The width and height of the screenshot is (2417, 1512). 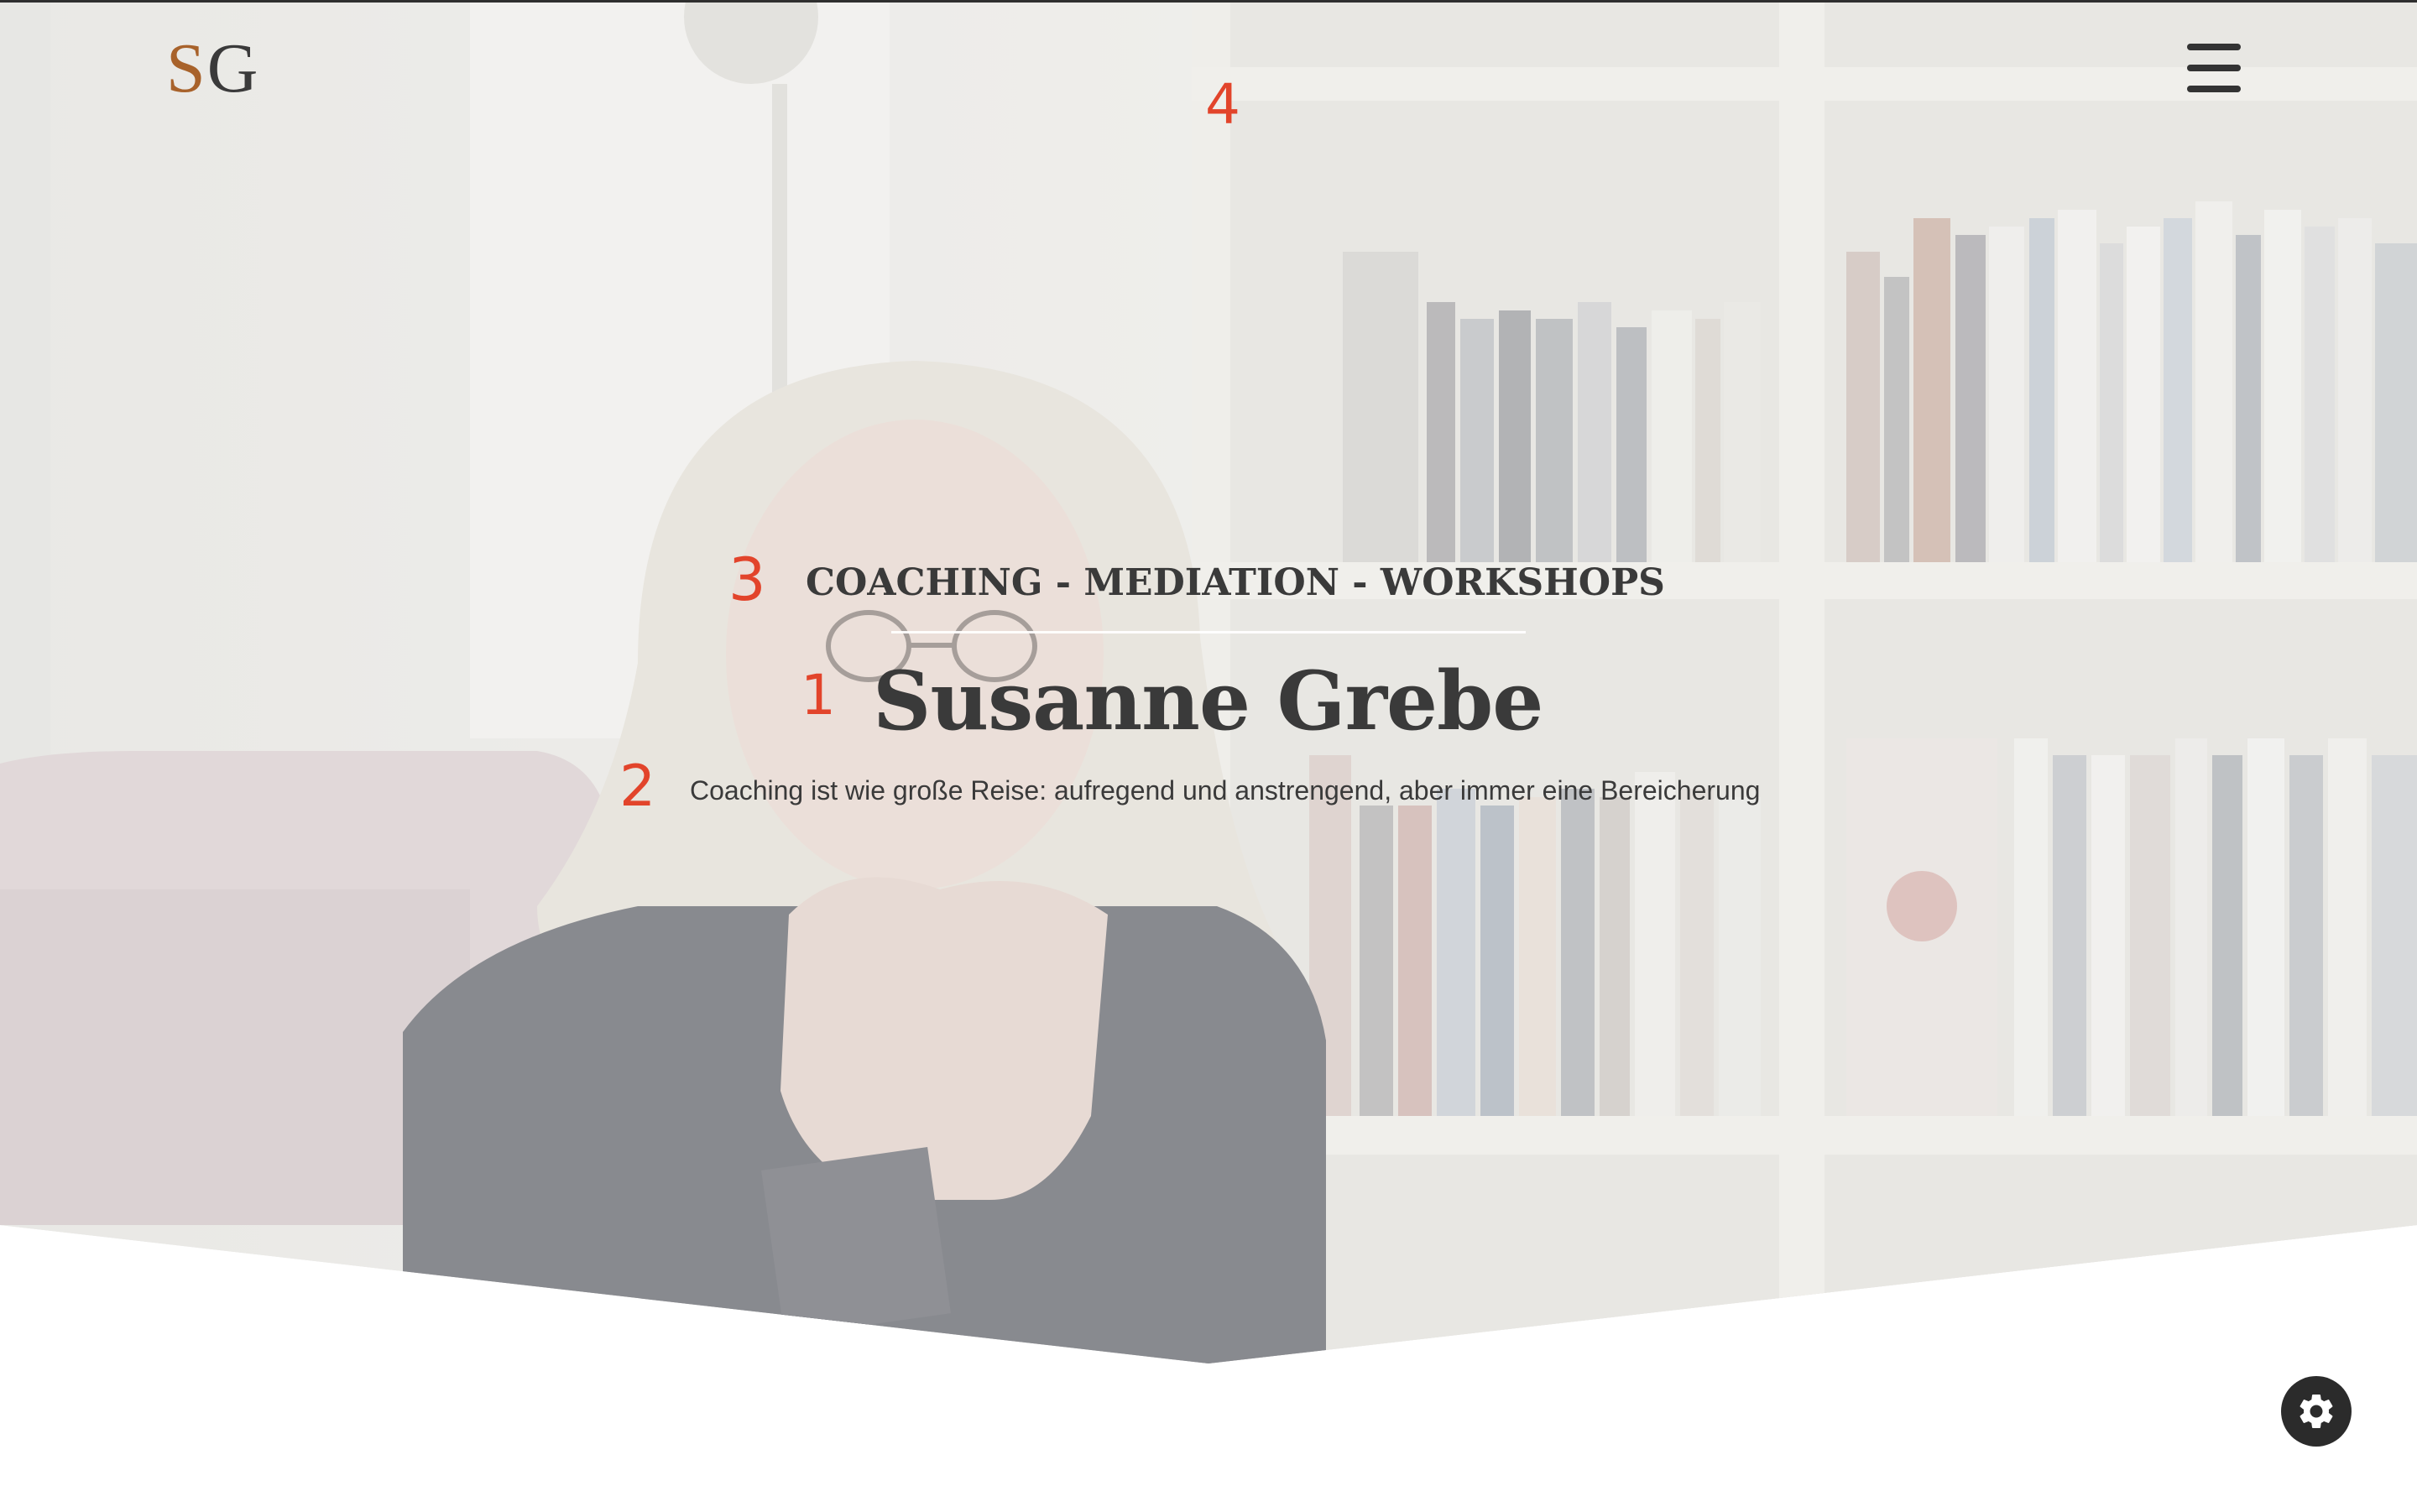 I want to click on menu-bar-bottom, so click(x=2214, y=89).